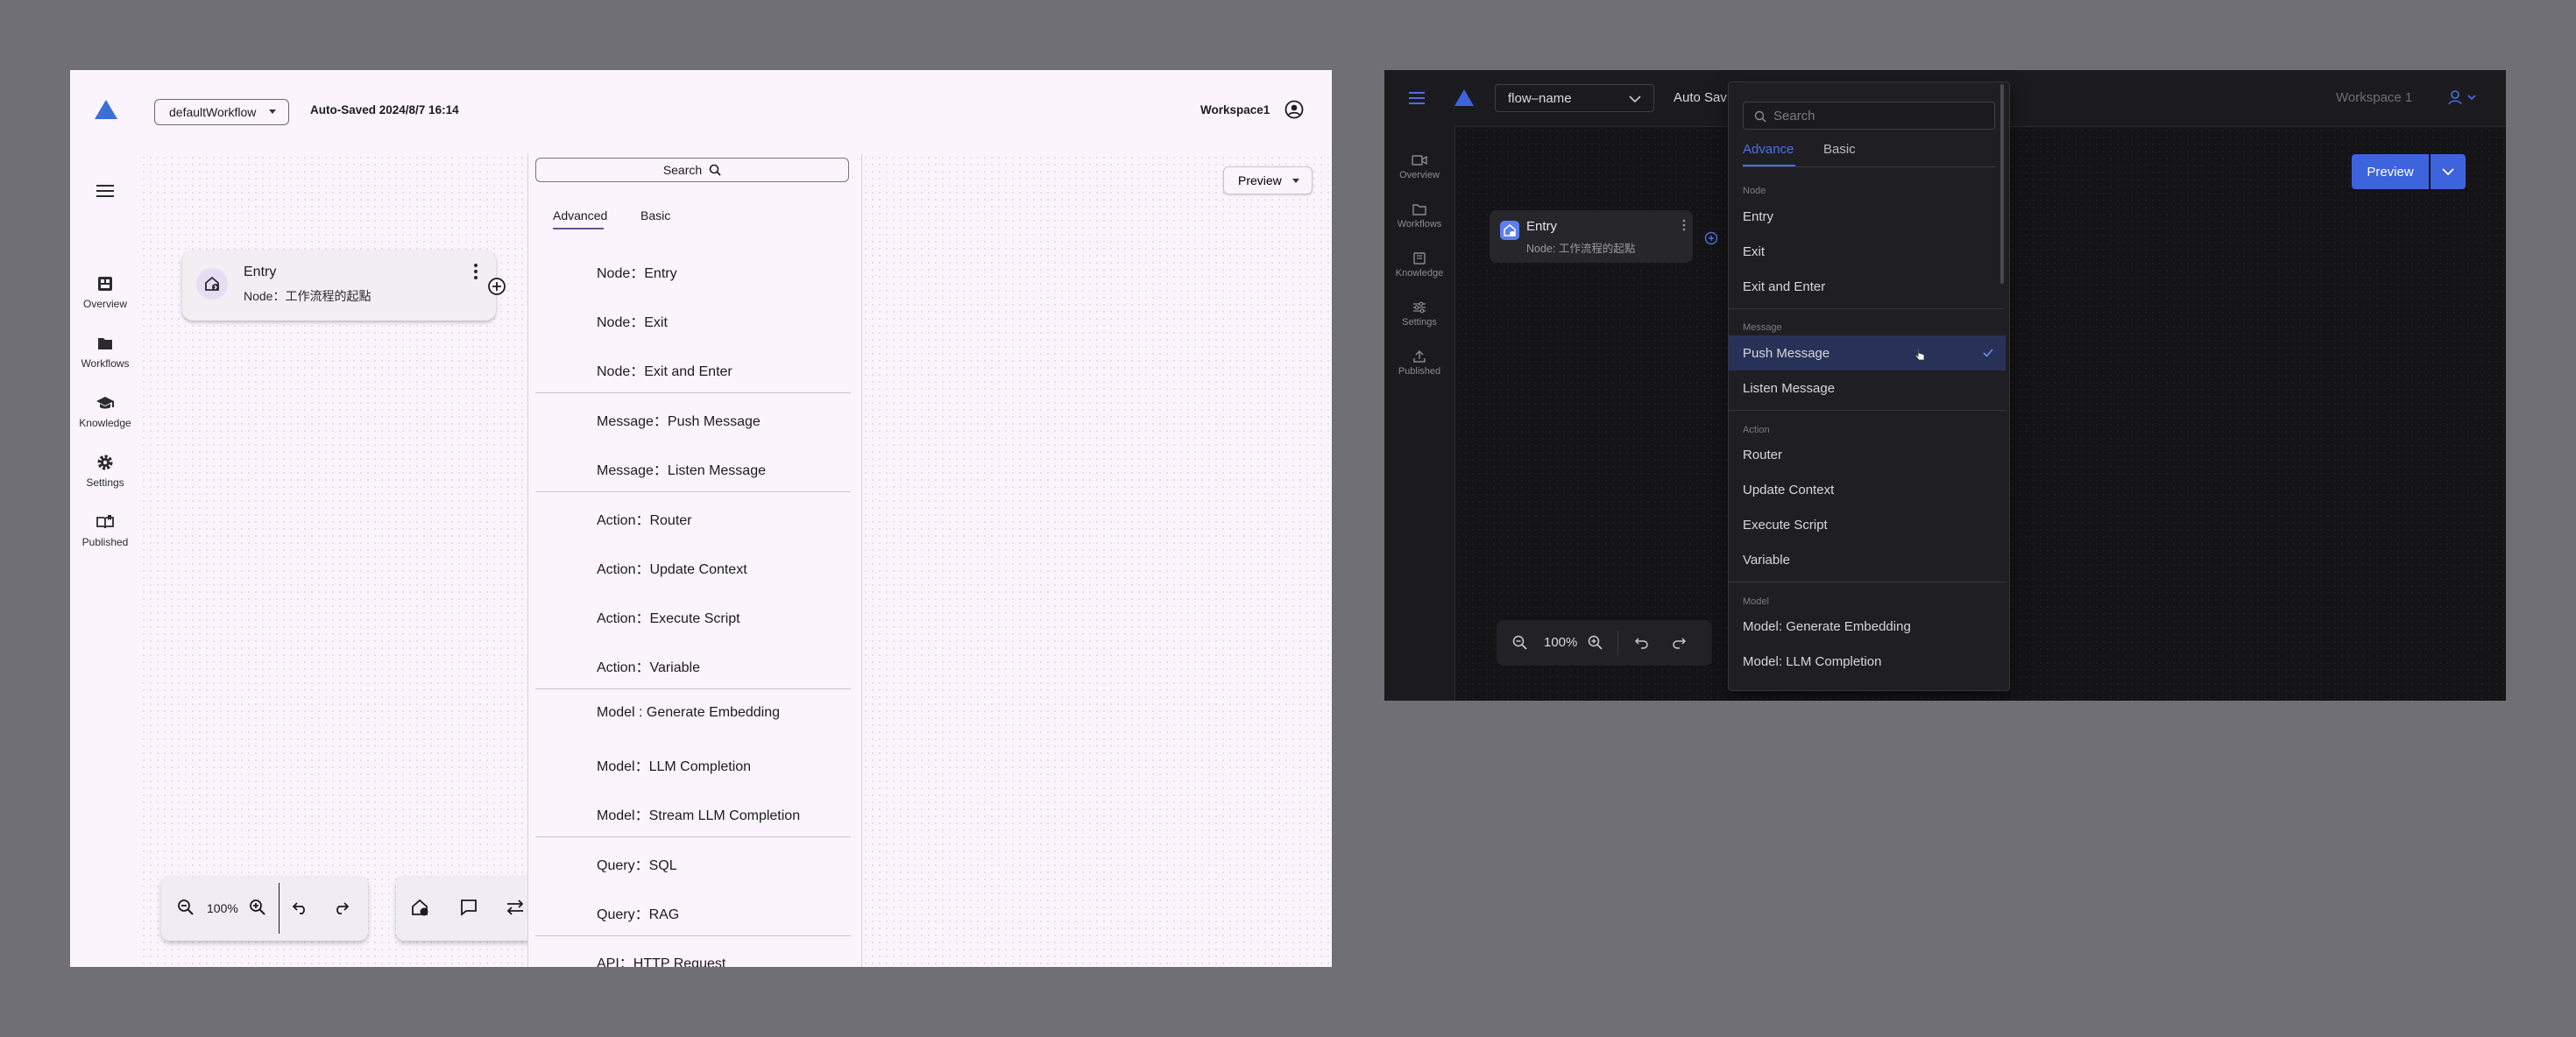 The height and width of the screenshot is (1037, 2576). I want to click on graduation-cap-icon, so click(105, 403).